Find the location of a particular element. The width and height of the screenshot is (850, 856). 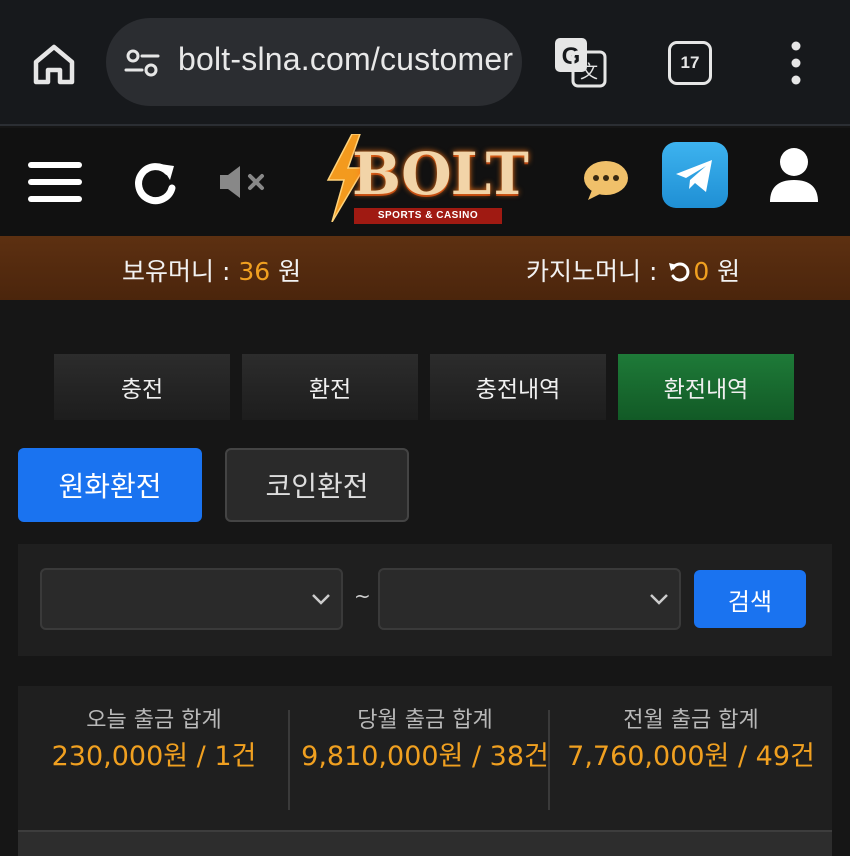

address-bar: bolt-slna.com/customer is located at coordinates (314, 62).